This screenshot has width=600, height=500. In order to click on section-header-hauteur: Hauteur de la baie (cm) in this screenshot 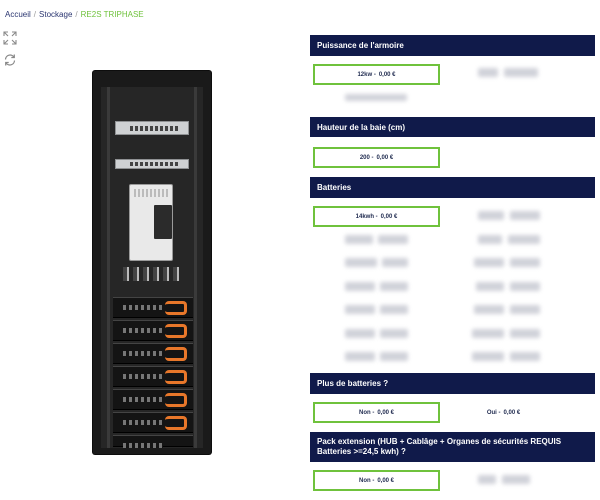, I will do `click(452, 127)`.